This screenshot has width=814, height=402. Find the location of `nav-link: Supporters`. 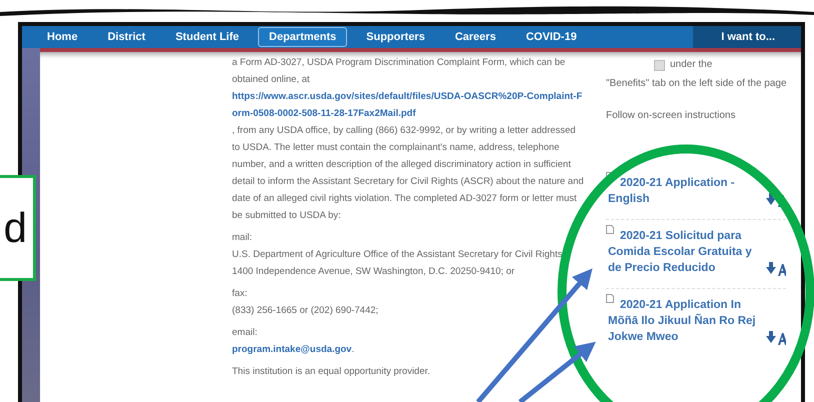

nav-link: Supporters is located at coordinates (395, 37).